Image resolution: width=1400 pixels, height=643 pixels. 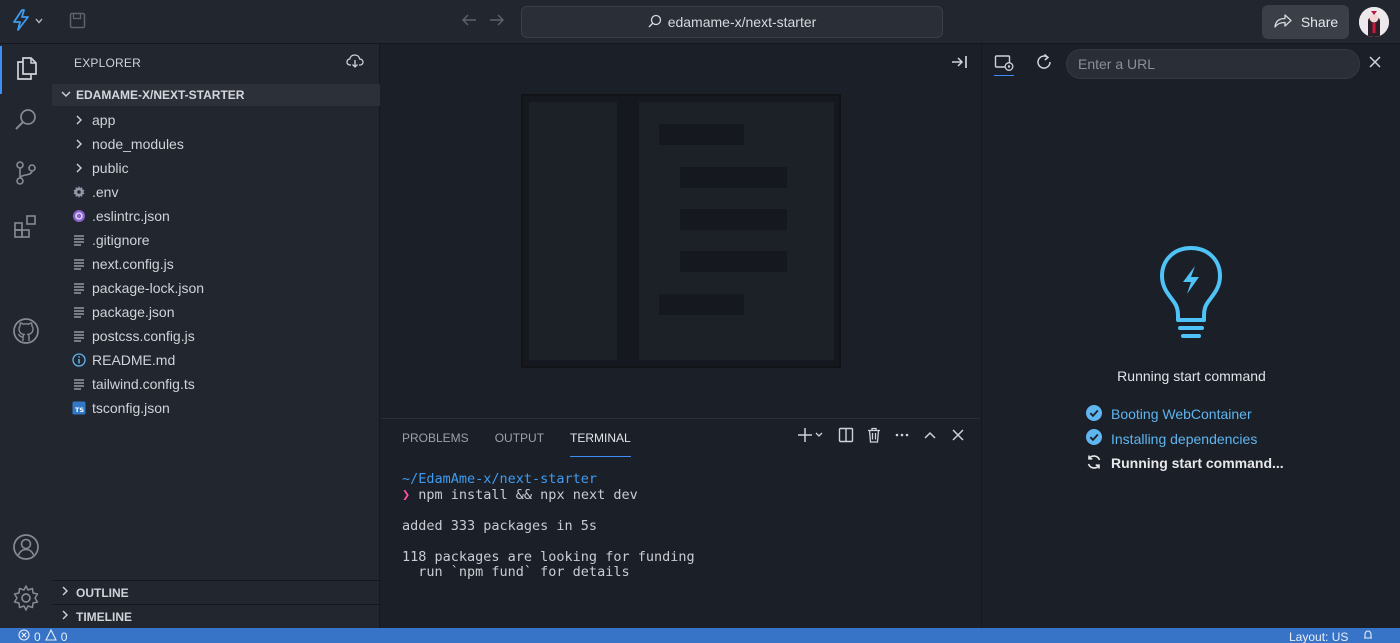 I want to click on tree-file: .env, so click(x=216, y=192).